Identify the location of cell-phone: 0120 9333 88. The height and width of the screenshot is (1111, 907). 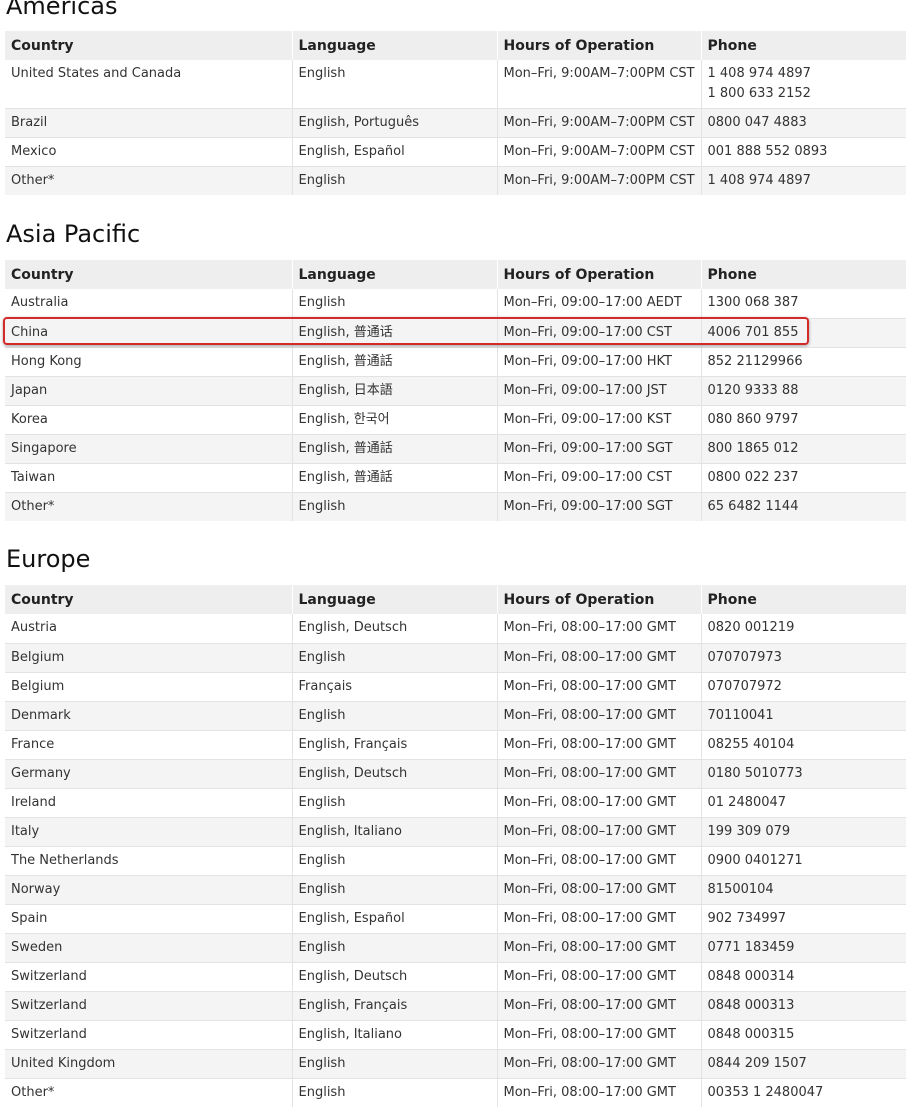
(803, 390).